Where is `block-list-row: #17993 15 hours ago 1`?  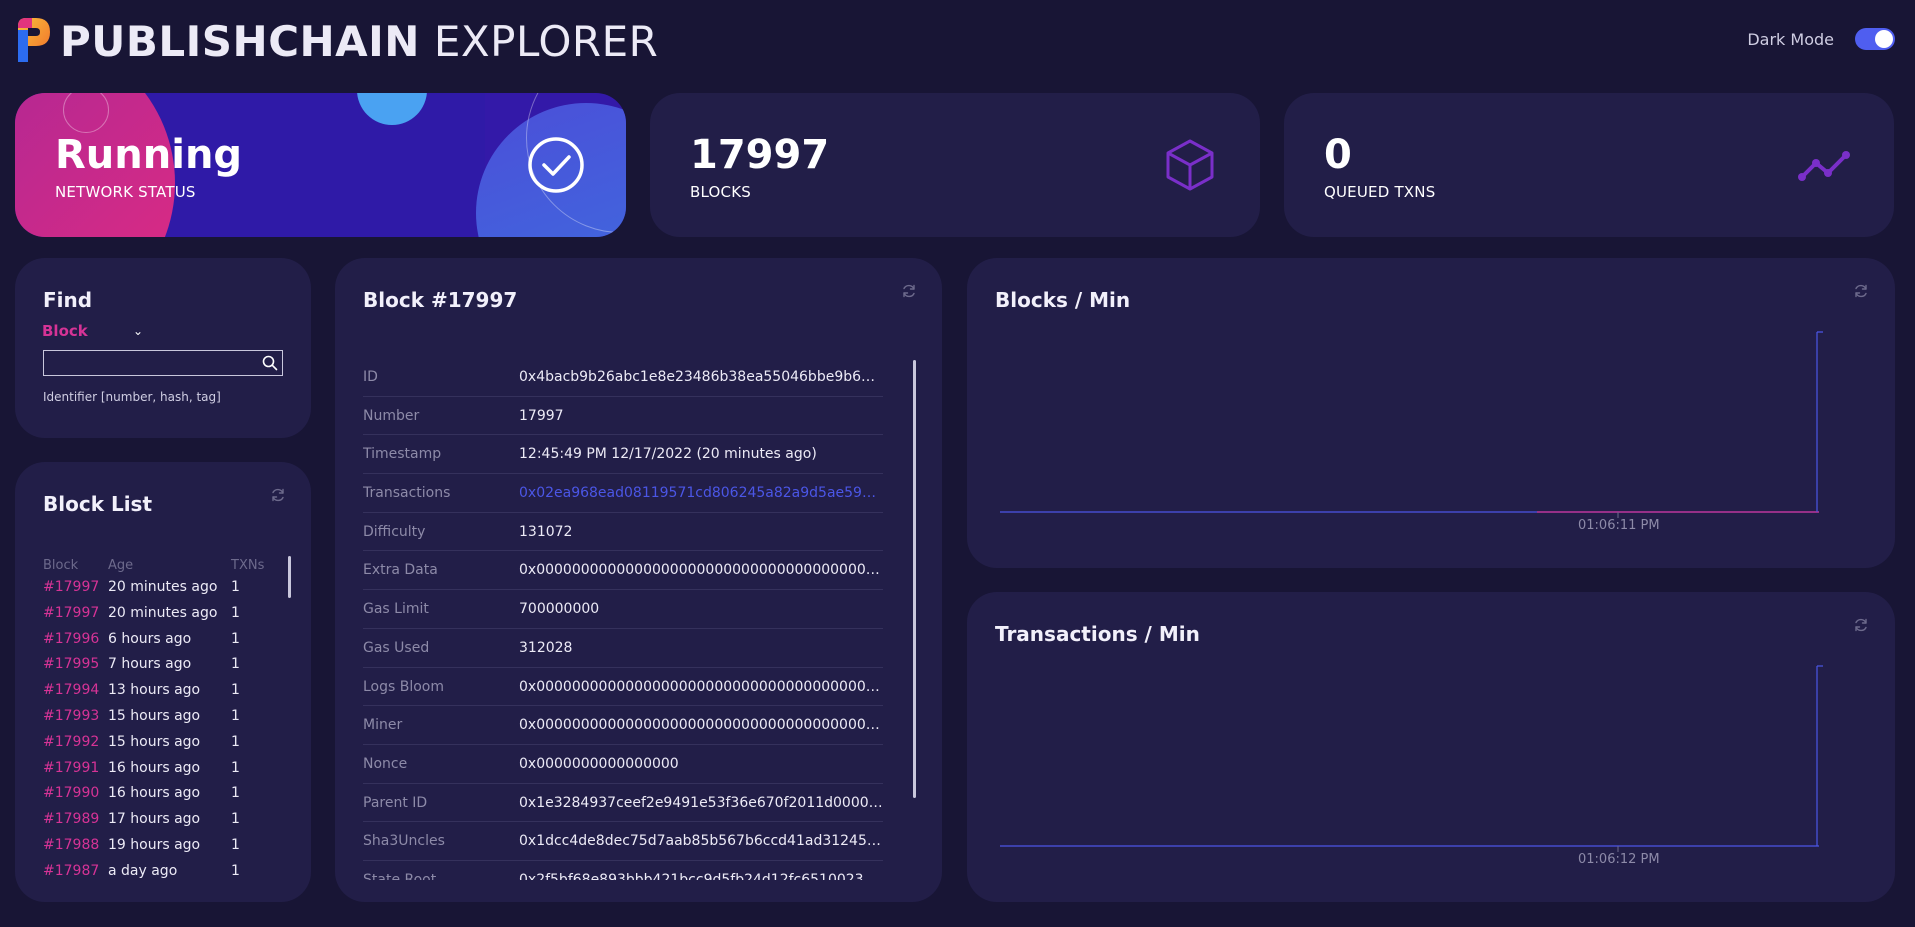 block-list-row: #17993 15 hours ago 1 is located at coordinates (150, 721).